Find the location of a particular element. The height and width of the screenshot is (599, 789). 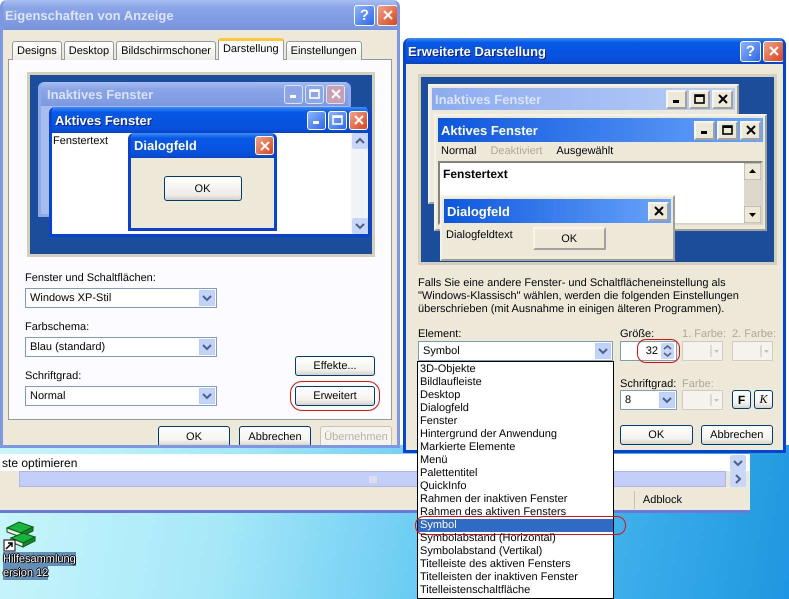

scroll-right-icon is located at coordinates (738, 479).